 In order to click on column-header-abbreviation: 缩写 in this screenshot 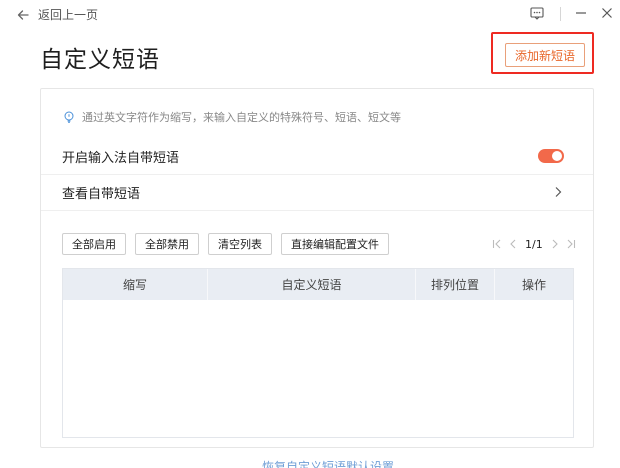, I will do `click(135, 284)`.